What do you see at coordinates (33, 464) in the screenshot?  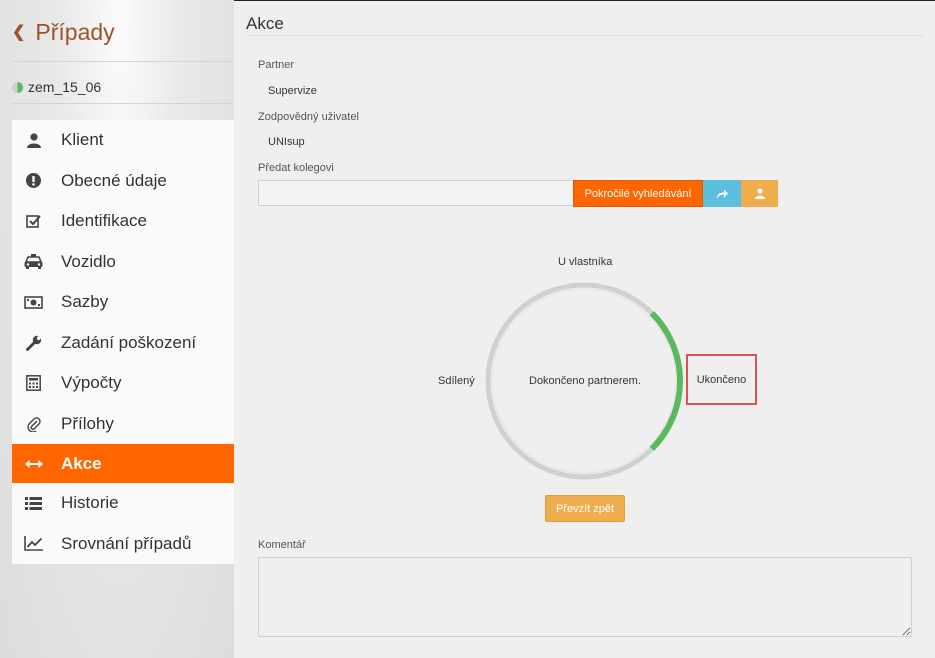 I see `arrows-horizontal-icon` at bounding box center [33, 464].